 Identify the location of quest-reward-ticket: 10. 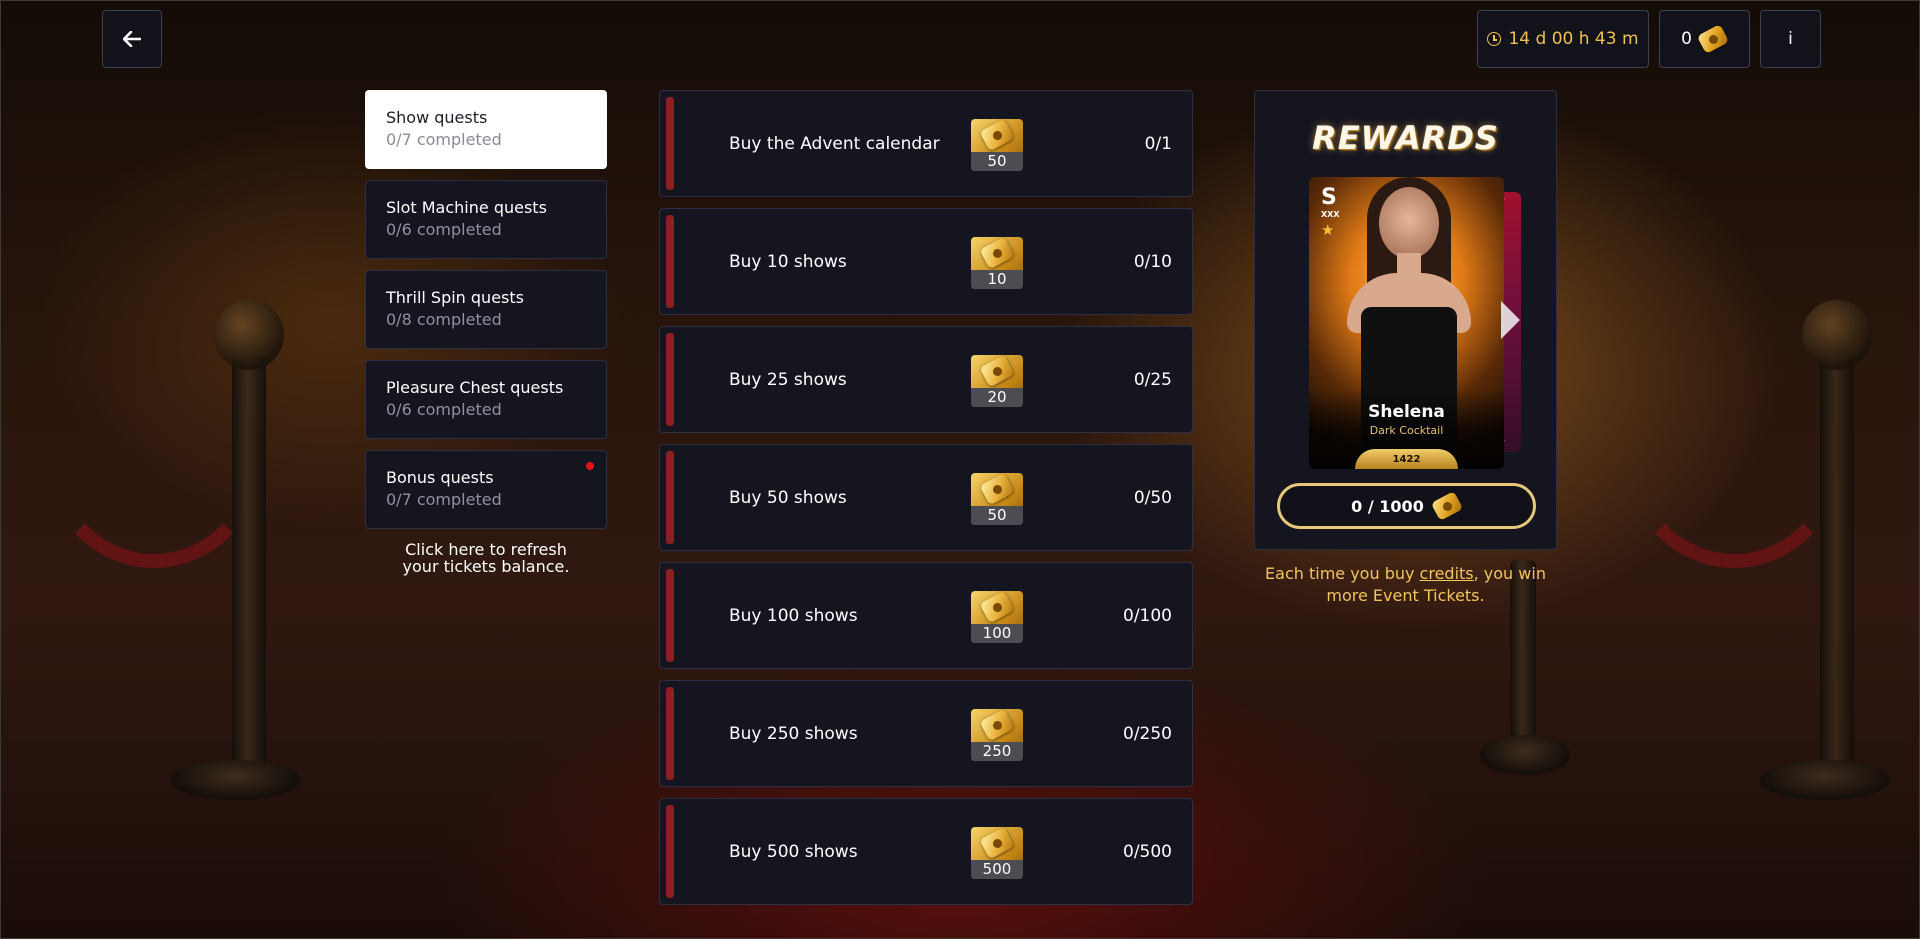
(997, 263).